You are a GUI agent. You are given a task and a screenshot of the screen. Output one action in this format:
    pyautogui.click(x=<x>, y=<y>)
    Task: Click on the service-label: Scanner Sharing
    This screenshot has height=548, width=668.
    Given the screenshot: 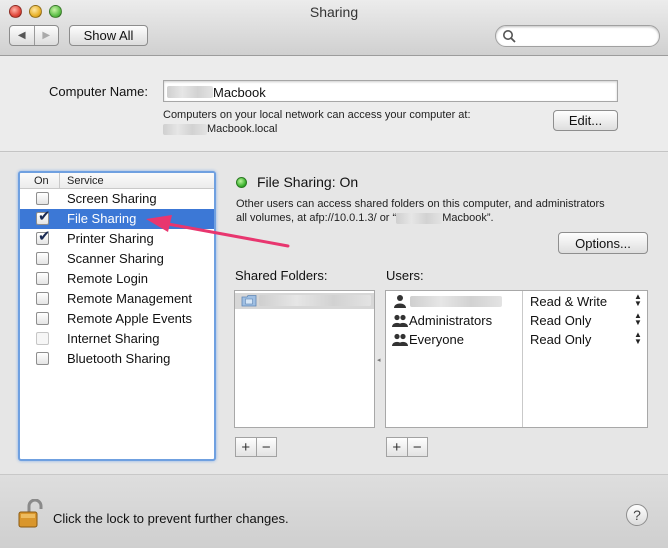 What is the action you would take?
    pyautogui.click(x=115, y=258)
    